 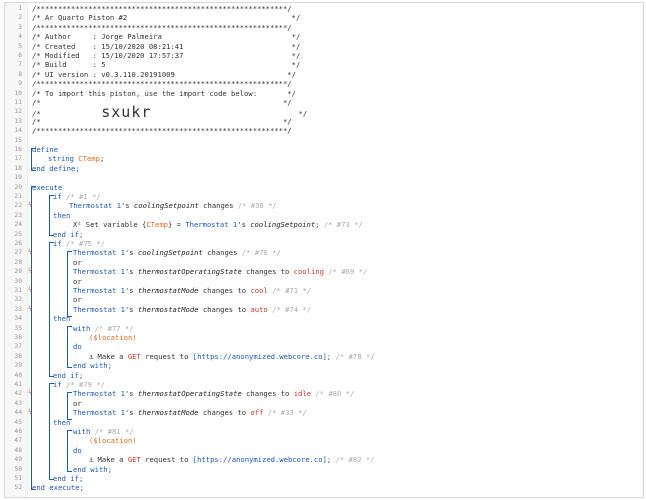 I want to click on code-line: 4 /* Author : Jorge Palmeira */, so click(x=323, y=36).